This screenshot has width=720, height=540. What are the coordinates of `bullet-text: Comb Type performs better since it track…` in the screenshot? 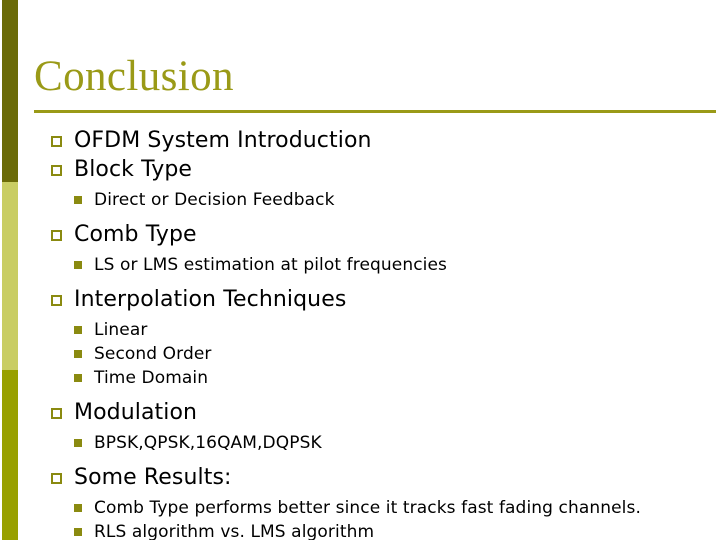 It's located at (367, 508).